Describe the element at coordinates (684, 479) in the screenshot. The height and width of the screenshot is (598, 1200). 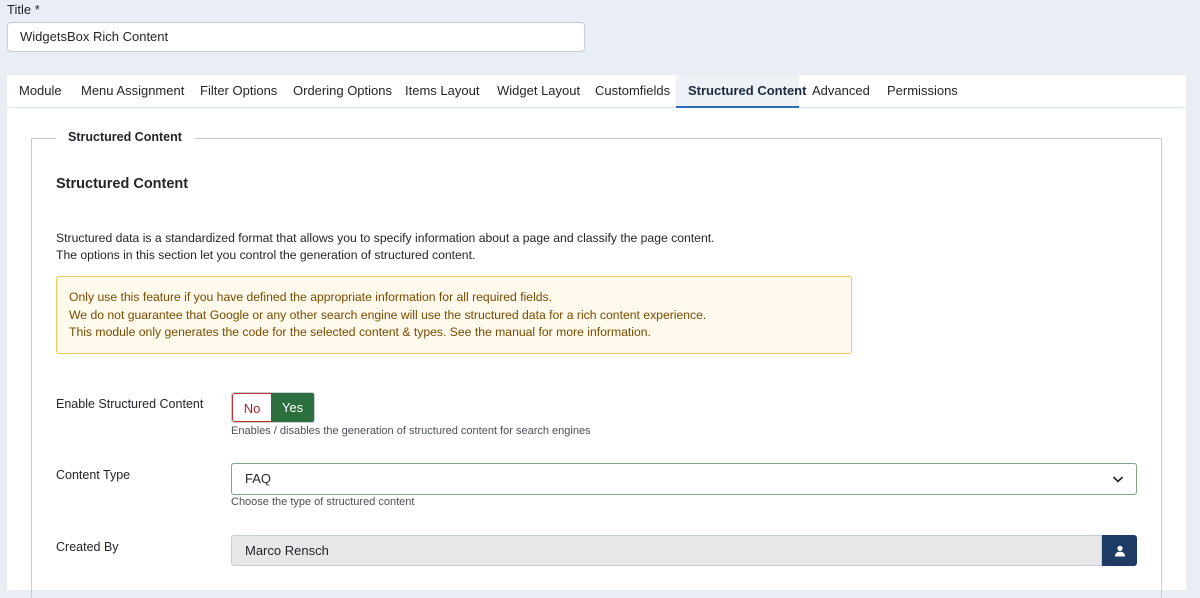
I see `content-type-select: FAQ` at that location.